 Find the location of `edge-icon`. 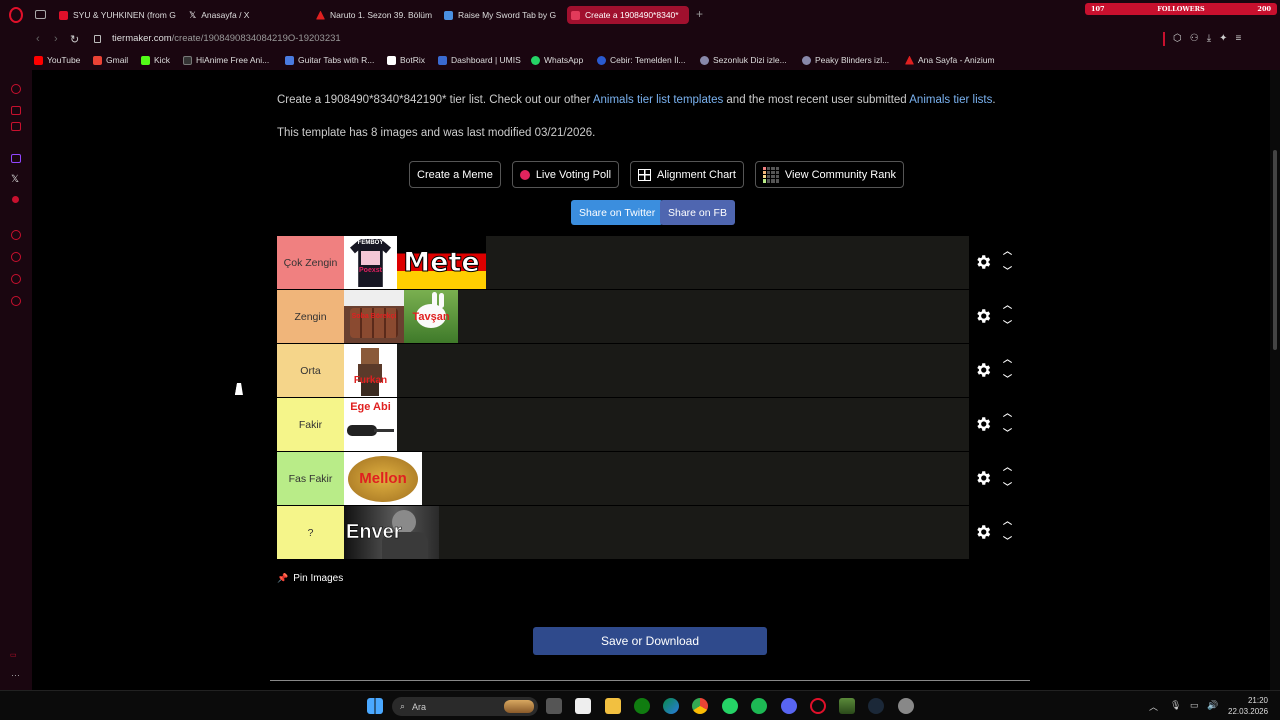

edge-icon is located at coordinates (671, 706).